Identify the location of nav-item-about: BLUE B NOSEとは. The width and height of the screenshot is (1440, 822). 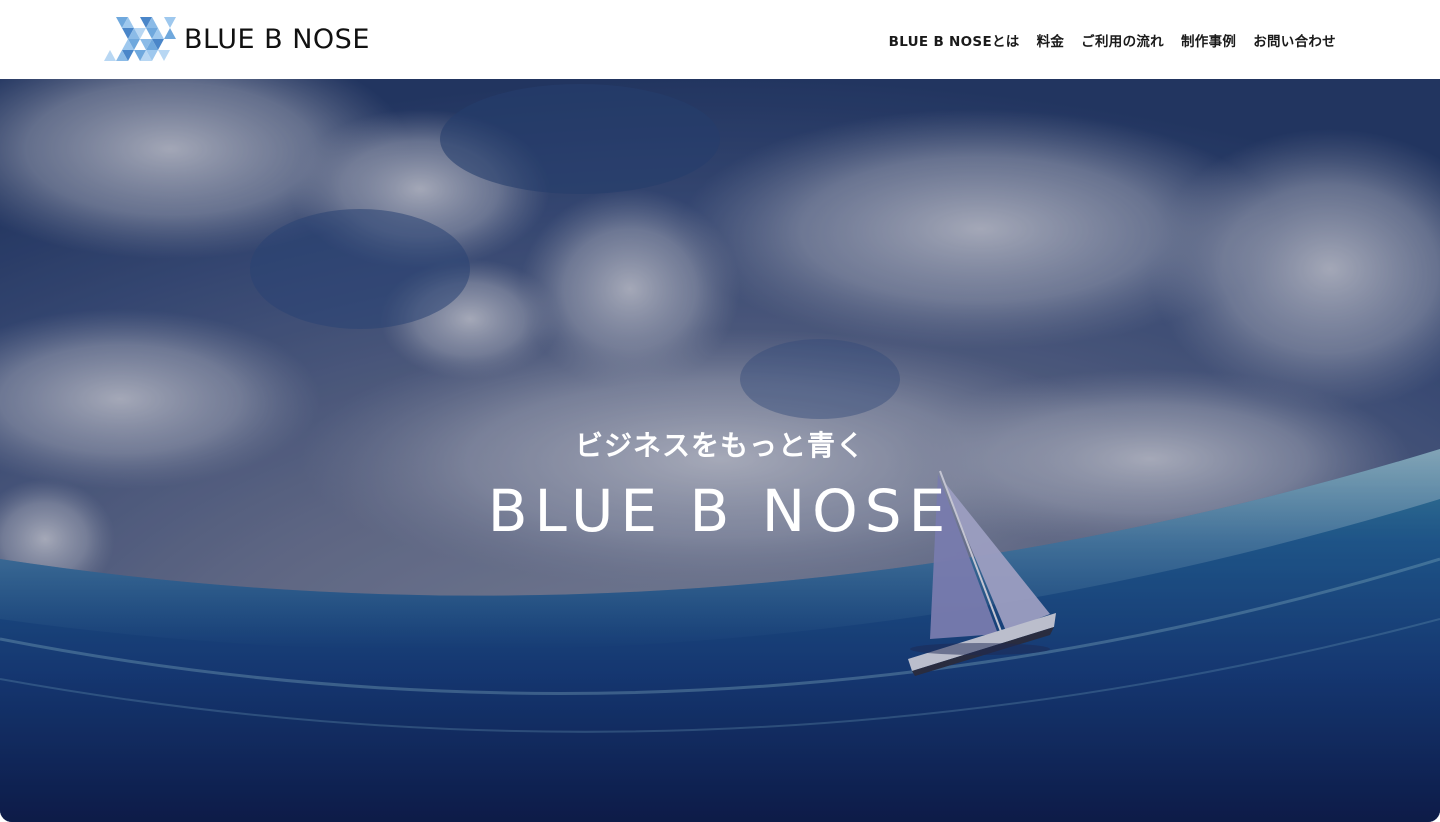
(954, 40).